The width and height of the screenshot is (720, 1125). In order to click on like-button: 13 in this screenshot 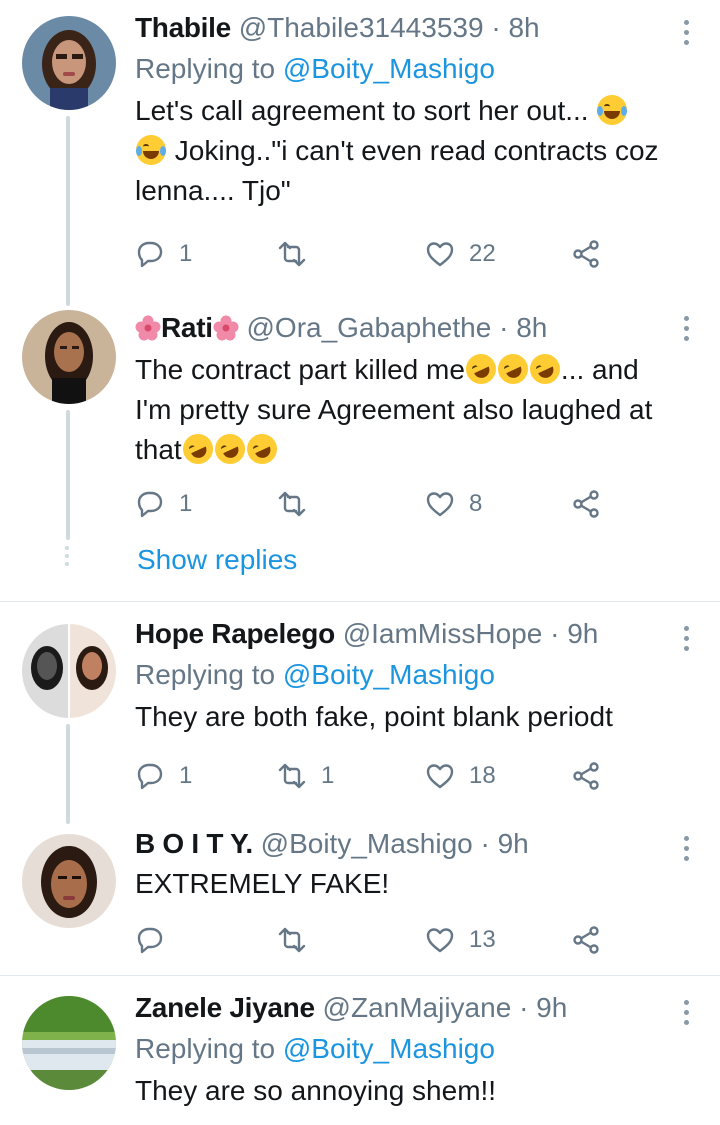, I will do `click(460, 940)`.